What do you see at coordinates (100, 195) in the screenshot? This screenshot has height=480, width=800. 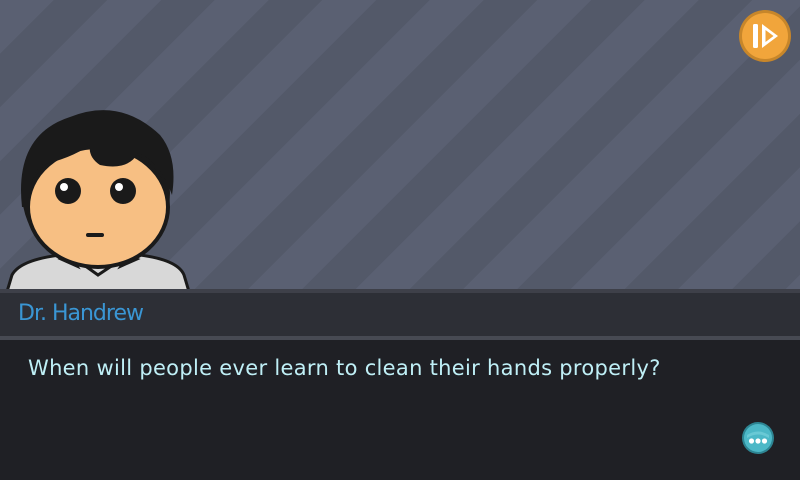 I see `character-portrait` at bounding box center [100, 195].